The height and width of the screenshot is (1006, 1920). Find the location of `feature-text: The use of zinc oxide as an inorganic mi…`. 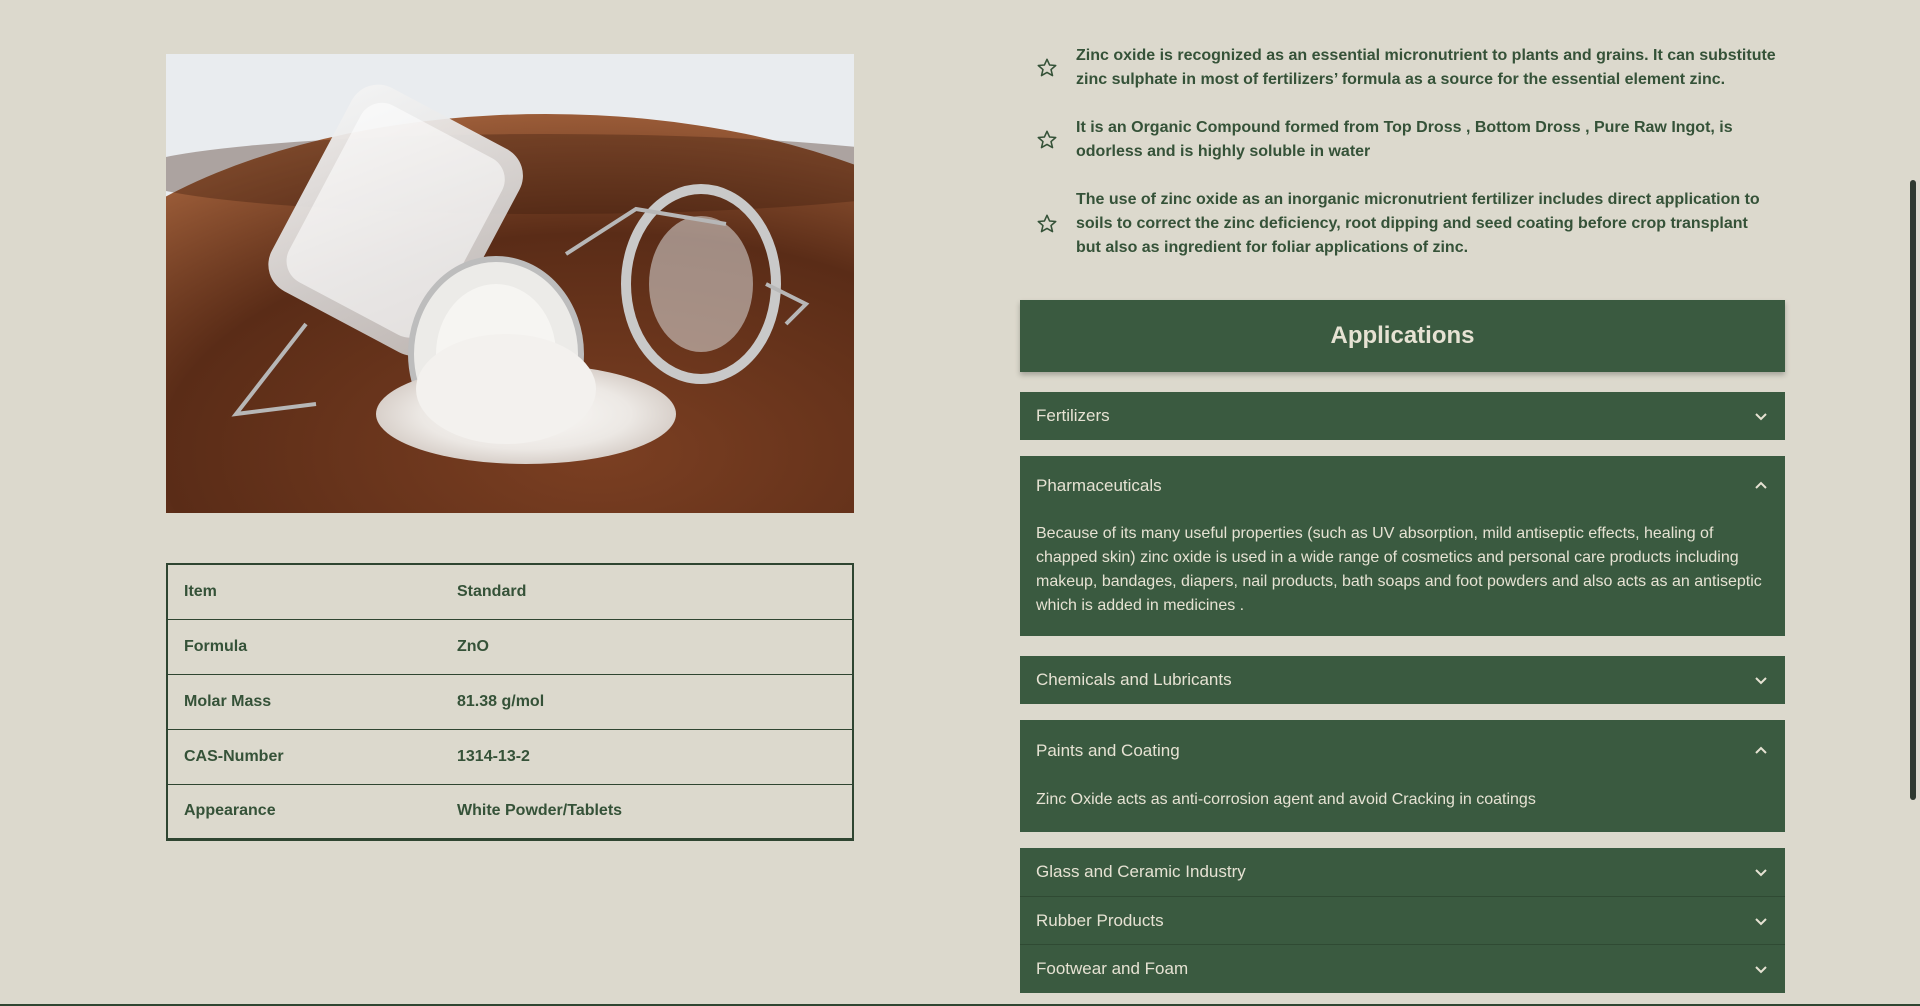

feature-text: The use of zinc oxide as an inorganic mi… is located at coordinates (1418, 223).